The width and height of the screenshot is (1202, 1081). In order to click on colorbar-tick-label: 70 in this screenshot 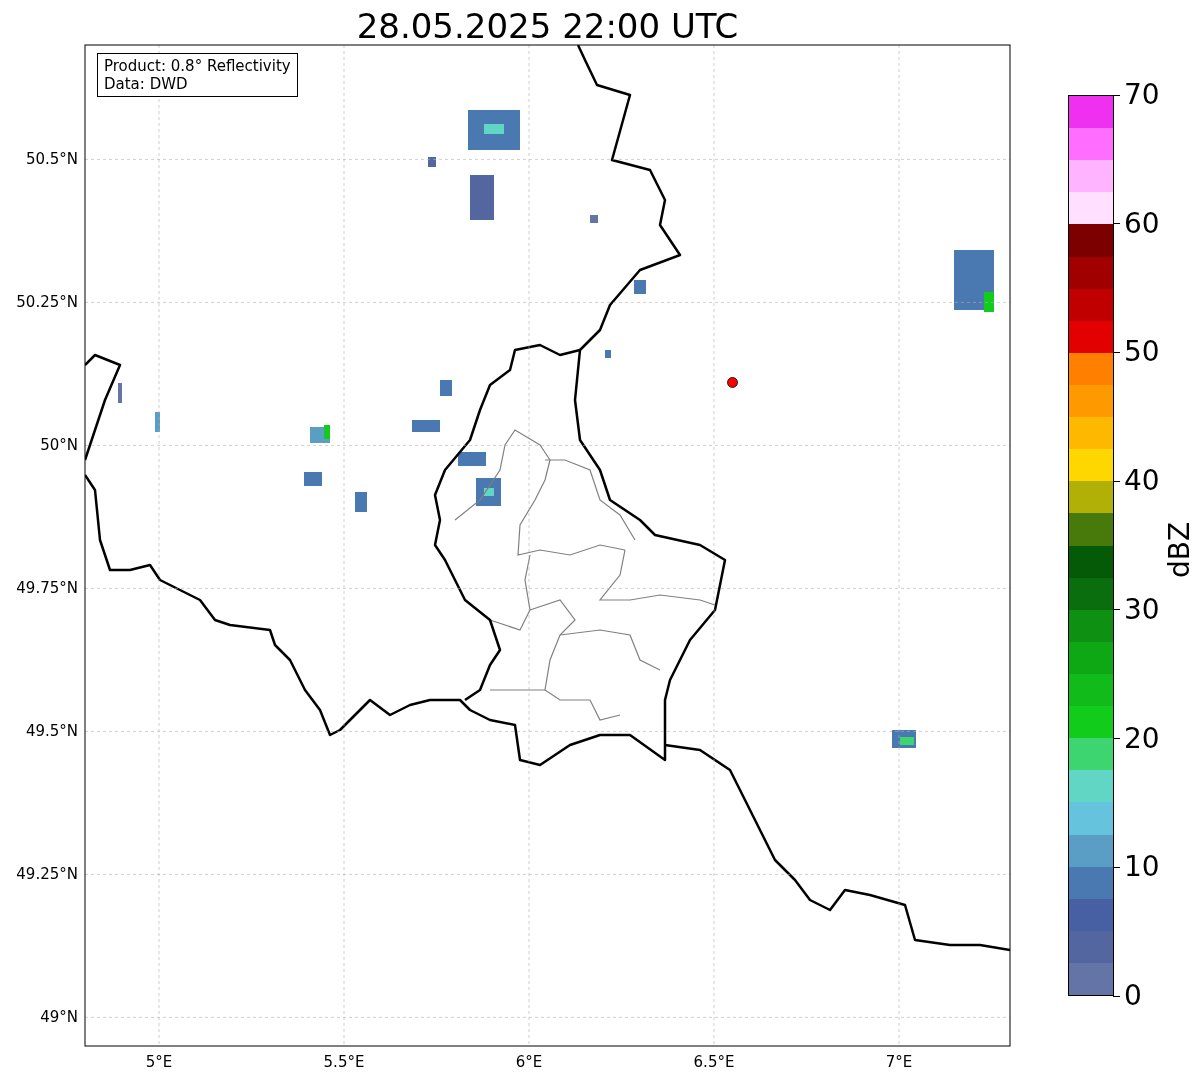, I will do `click(1142, 95)`.